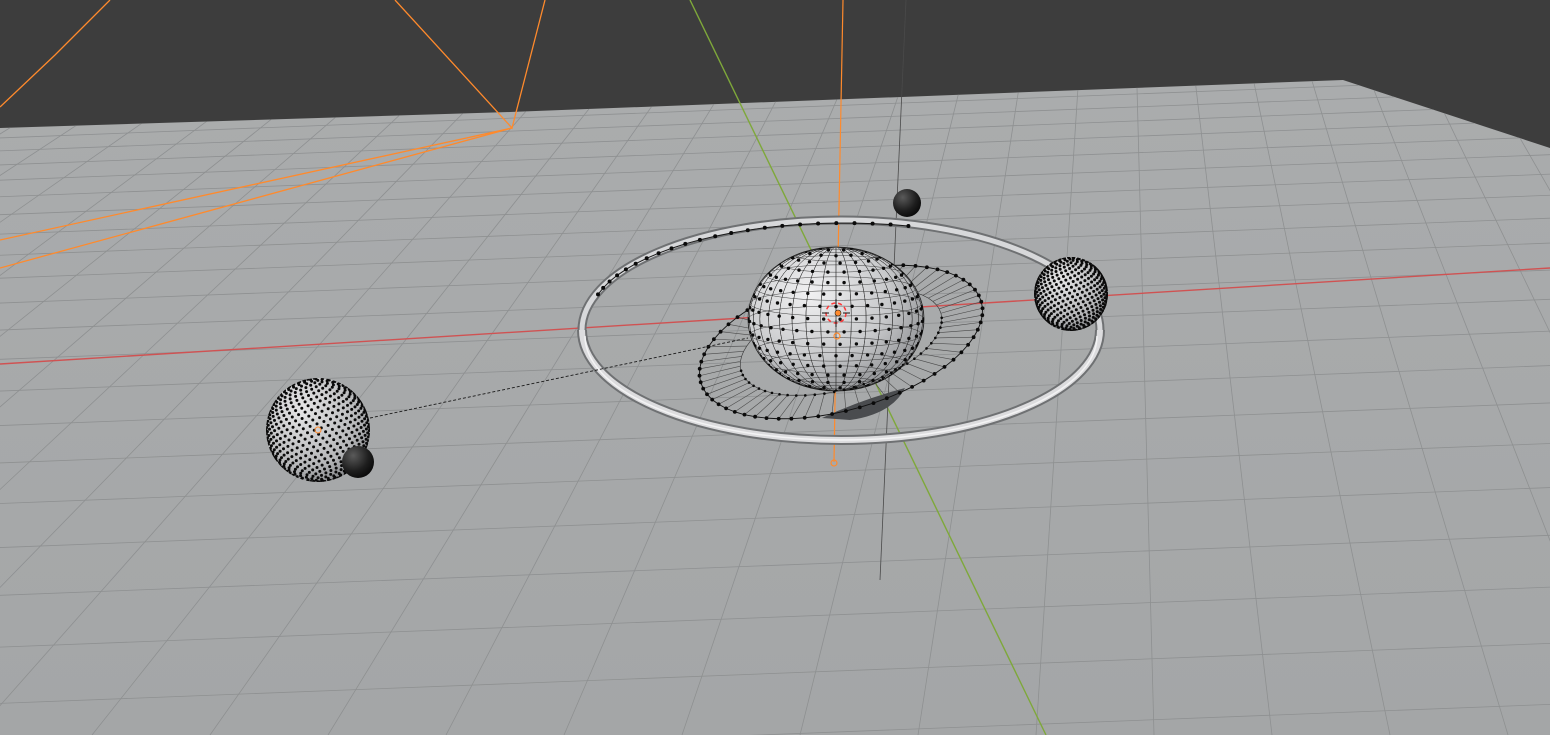 This screenshot has width=1550, height=735. I want to click on small-moon-top, so click(907, 203).